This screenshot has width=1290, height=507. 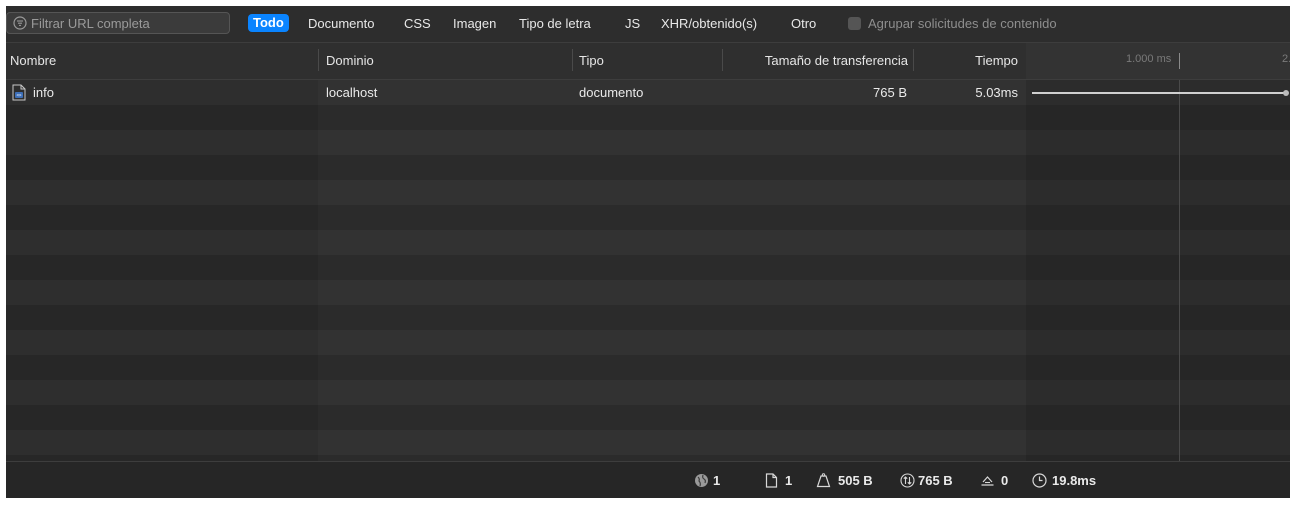 What do you see at coordinates (803, 24) in the screenshot?
I see `tab-otro: Otro` at bounding box center [803, 24].